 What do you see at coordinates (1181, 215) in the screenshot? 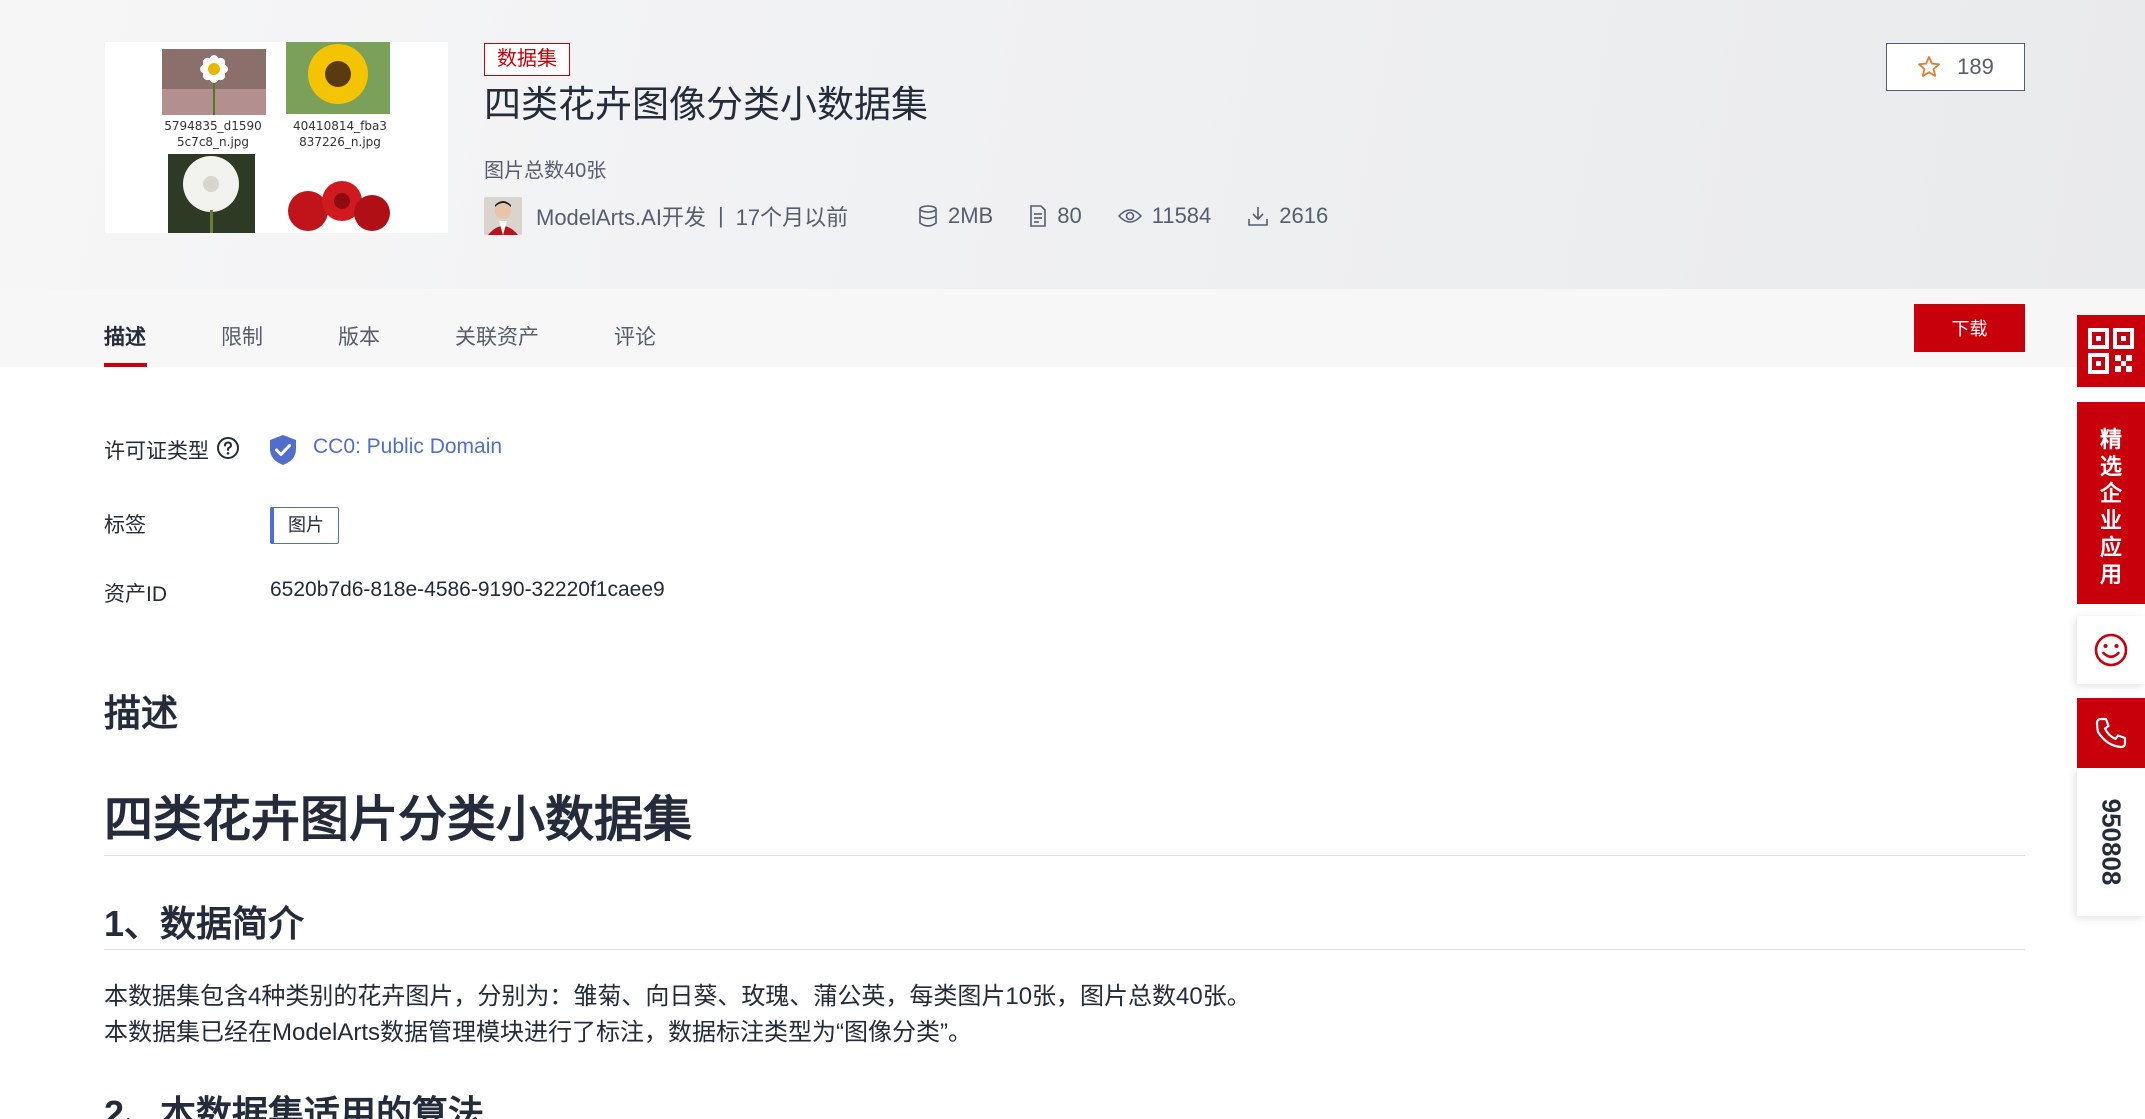
I see `views-value: 11584` at bounding box center [1181, 215].